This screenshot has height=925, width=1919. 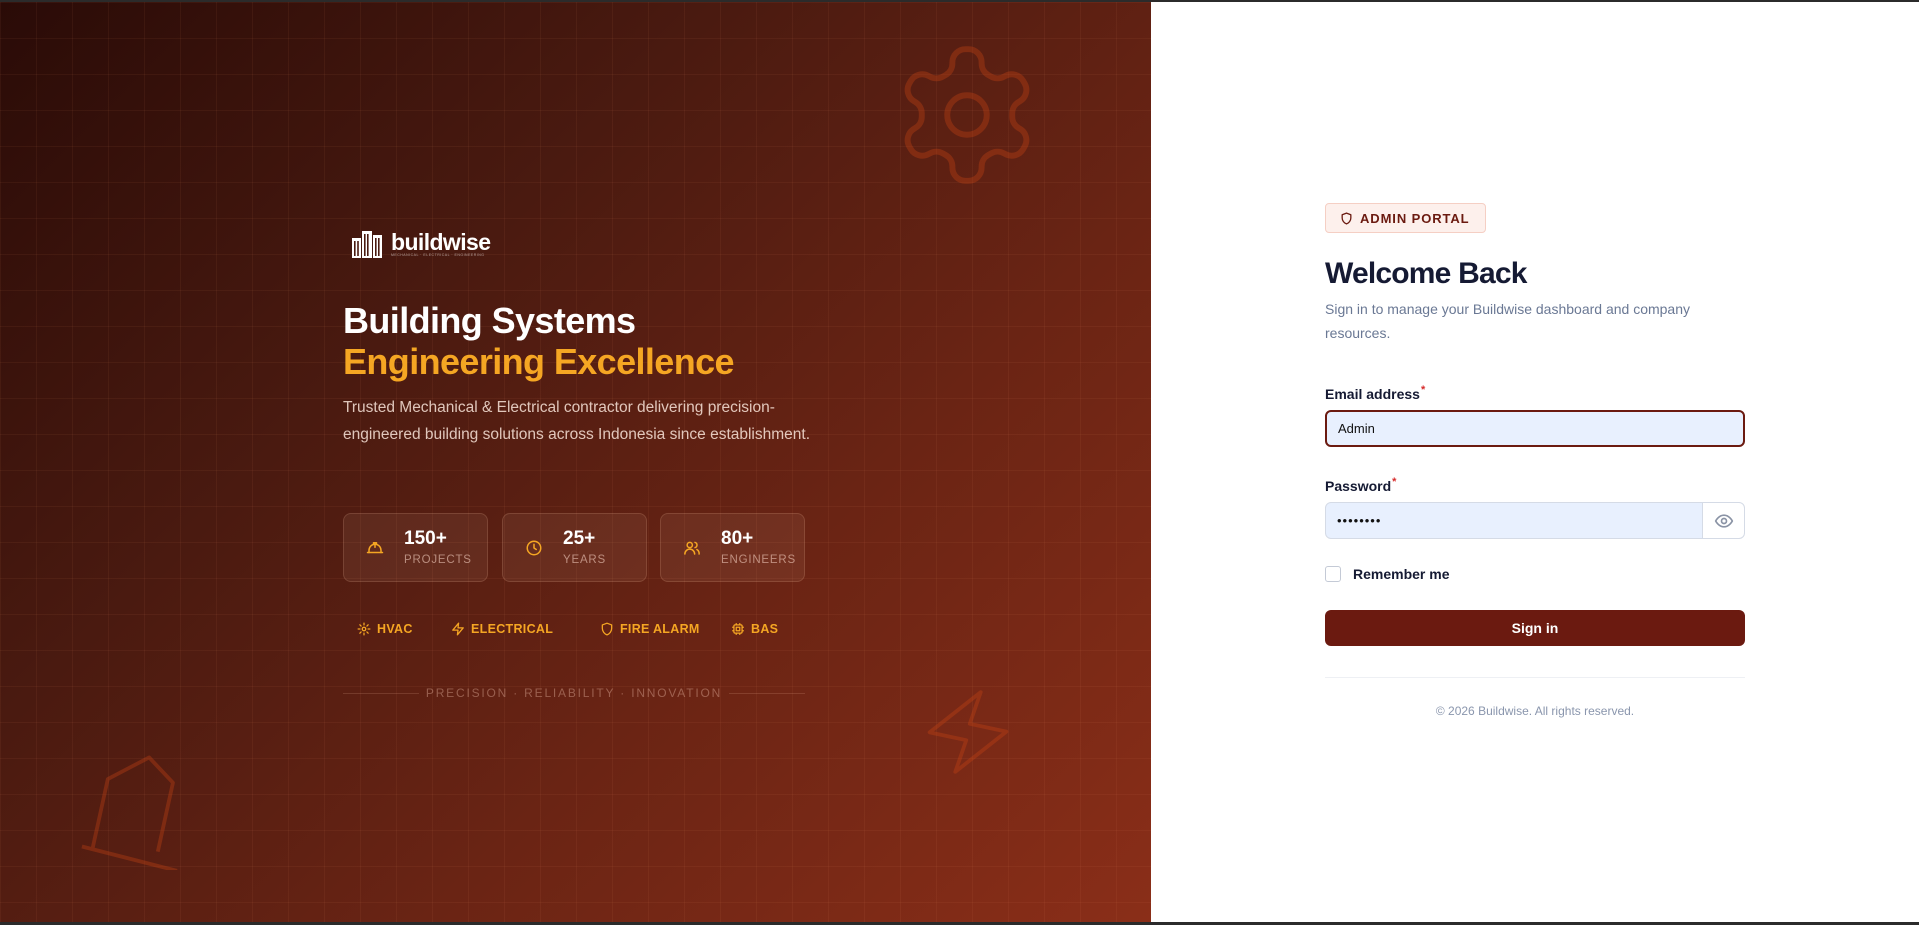 What do you see at coordinates (438, 255) in the screenshot?
I see `logo-tagline: MECHANICAL · ELECTRICAL · ENGINEERING` at bounding box center [438, 255].